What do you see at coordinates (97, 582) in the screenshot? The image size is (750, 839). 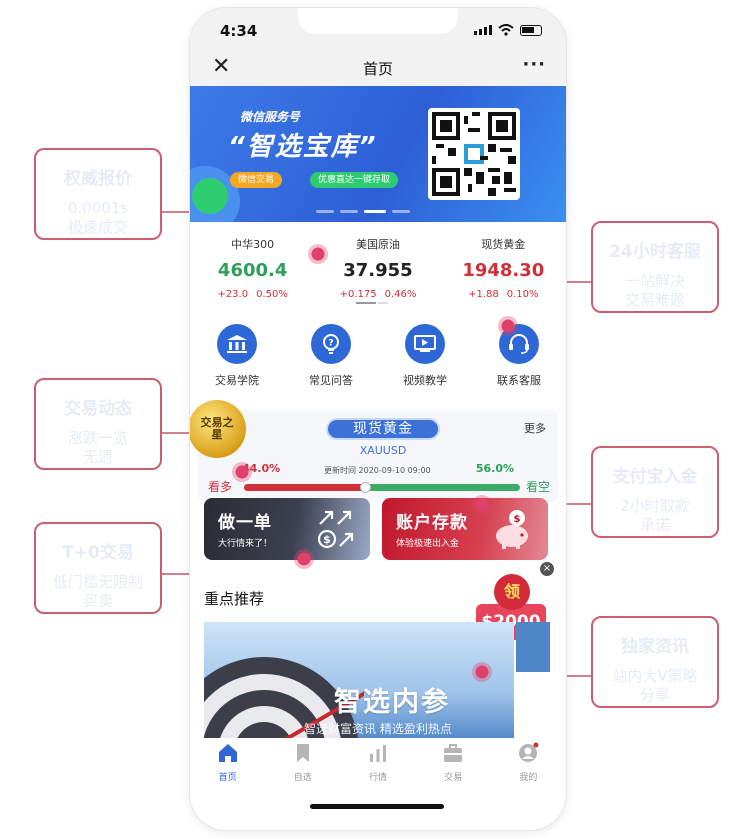 I see `callout-line: 低门槛无限制` at bounding box center [97, 582].